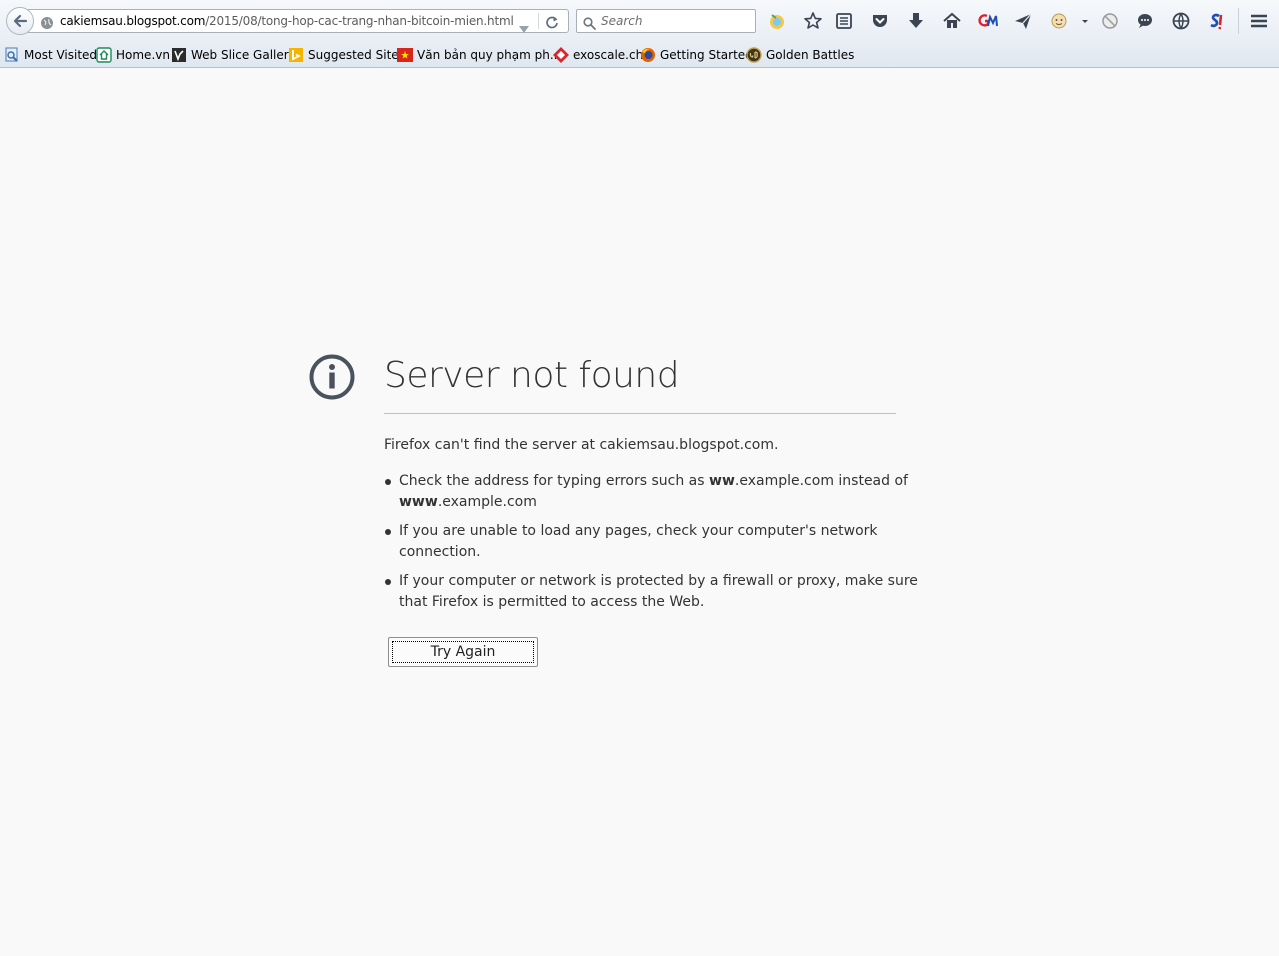  Describe the element at coordinates (844, 21) in the screenshot. I see `reading-list-icon` at that location.